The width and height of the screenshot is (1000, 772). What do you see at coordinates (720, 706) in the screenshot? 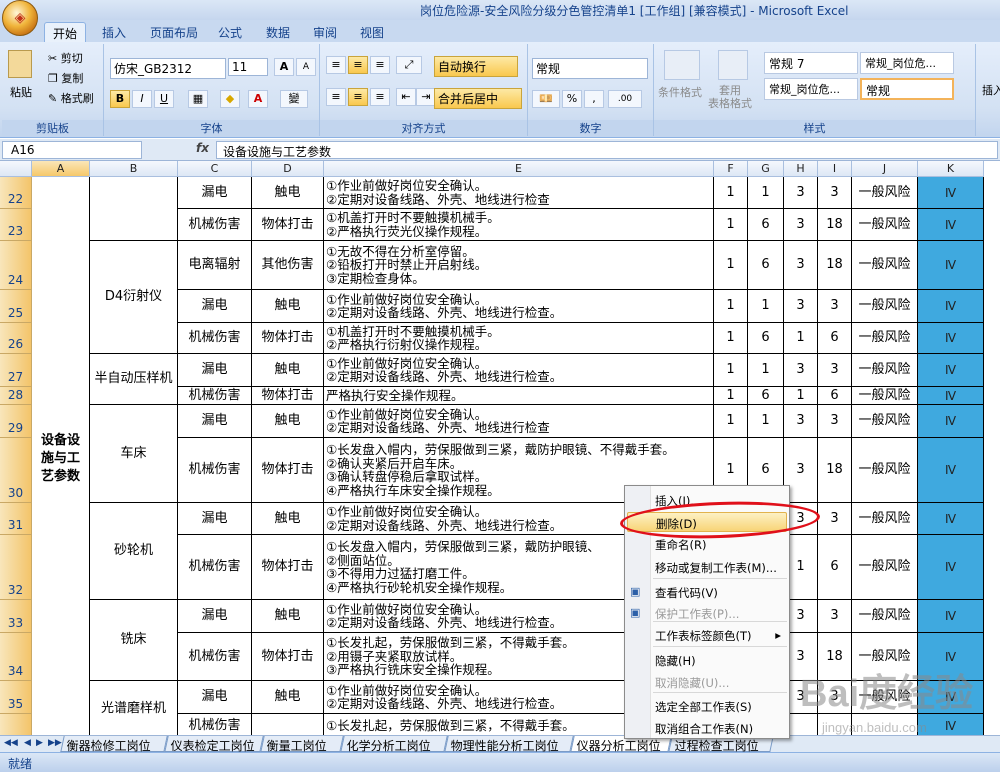
I see `menu-item: 选定全部工作表(S)` at bounding box center [720, 706].